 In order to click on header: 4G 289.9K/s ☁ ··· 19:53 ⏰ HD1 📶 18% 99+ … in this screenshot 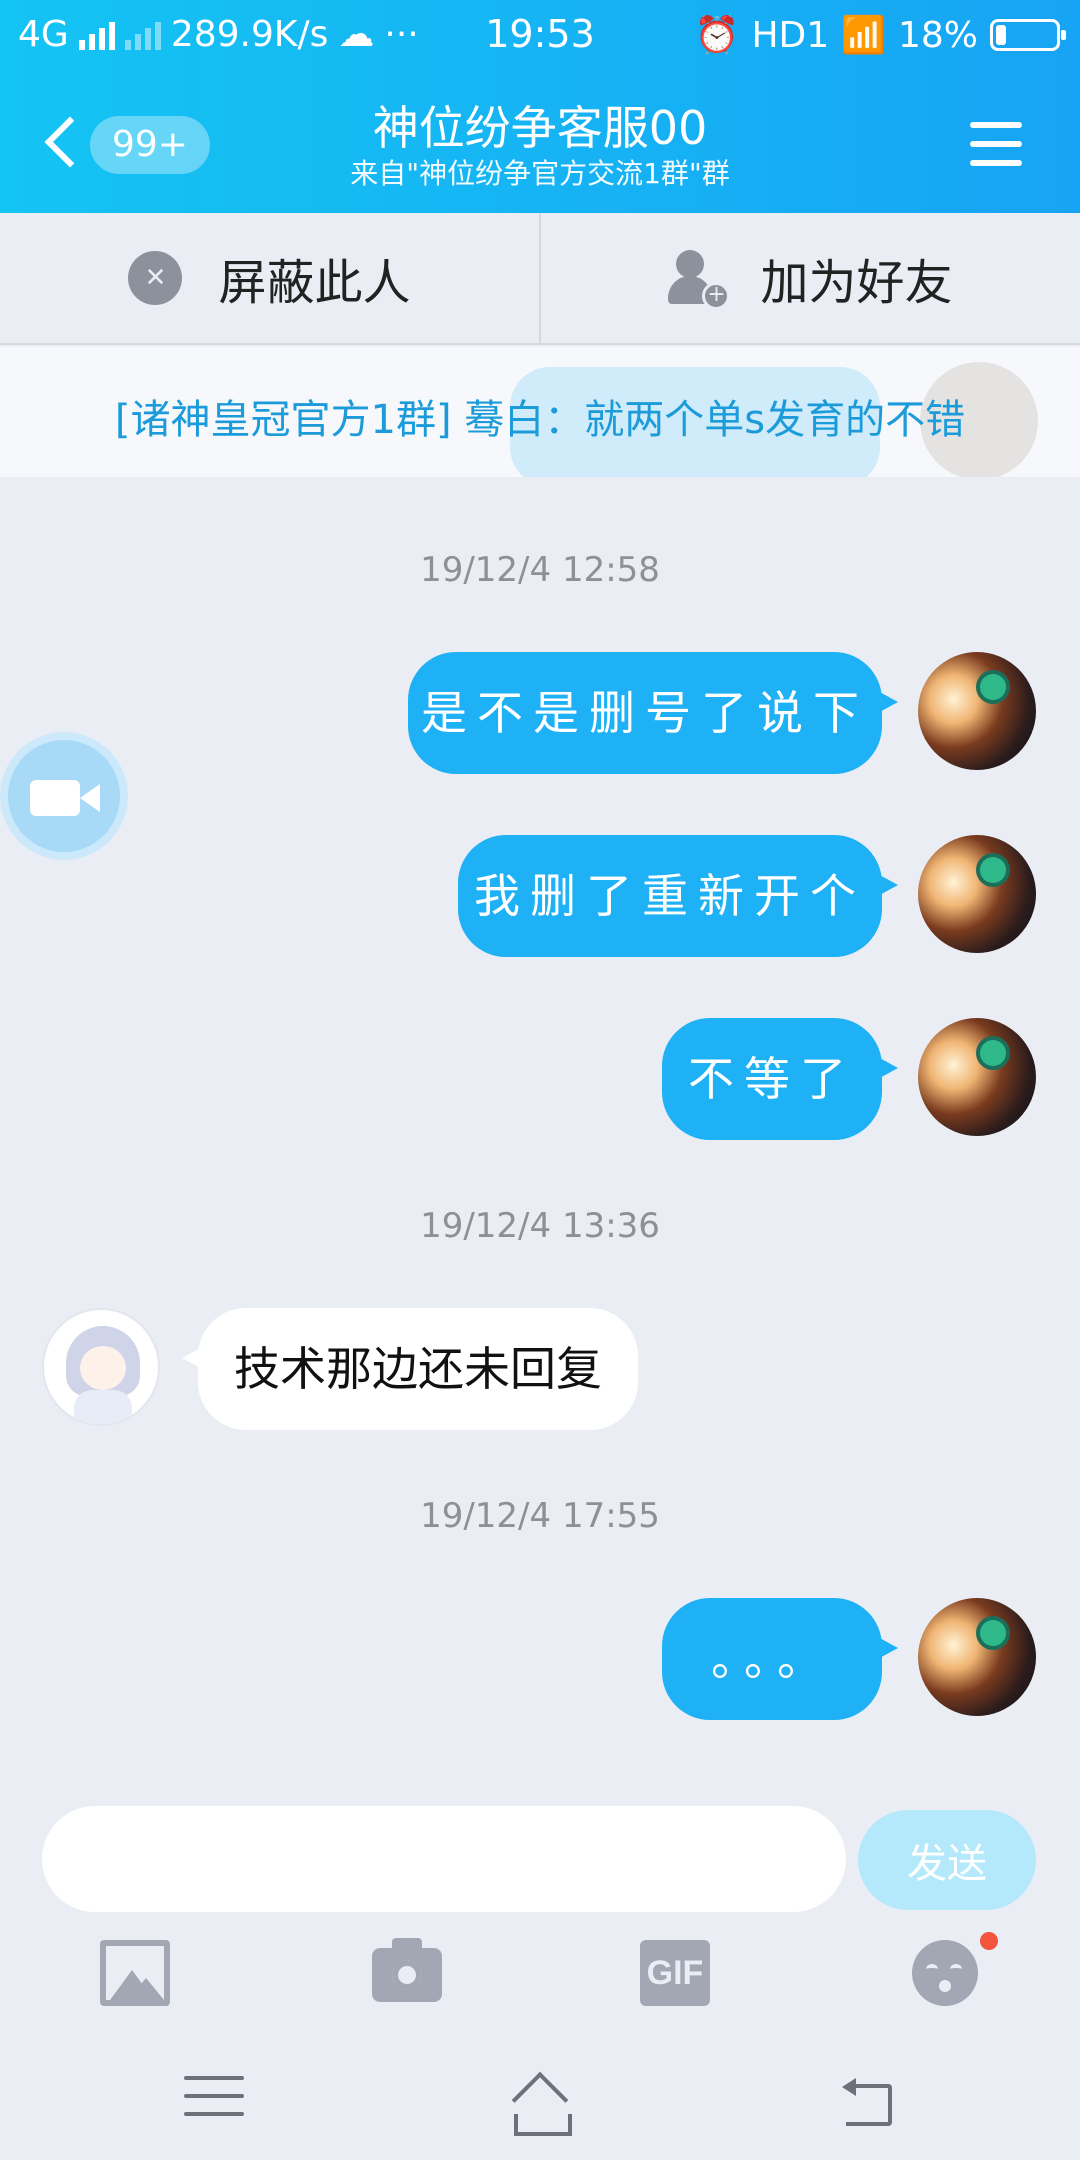, I will do `click(540, 106)`.